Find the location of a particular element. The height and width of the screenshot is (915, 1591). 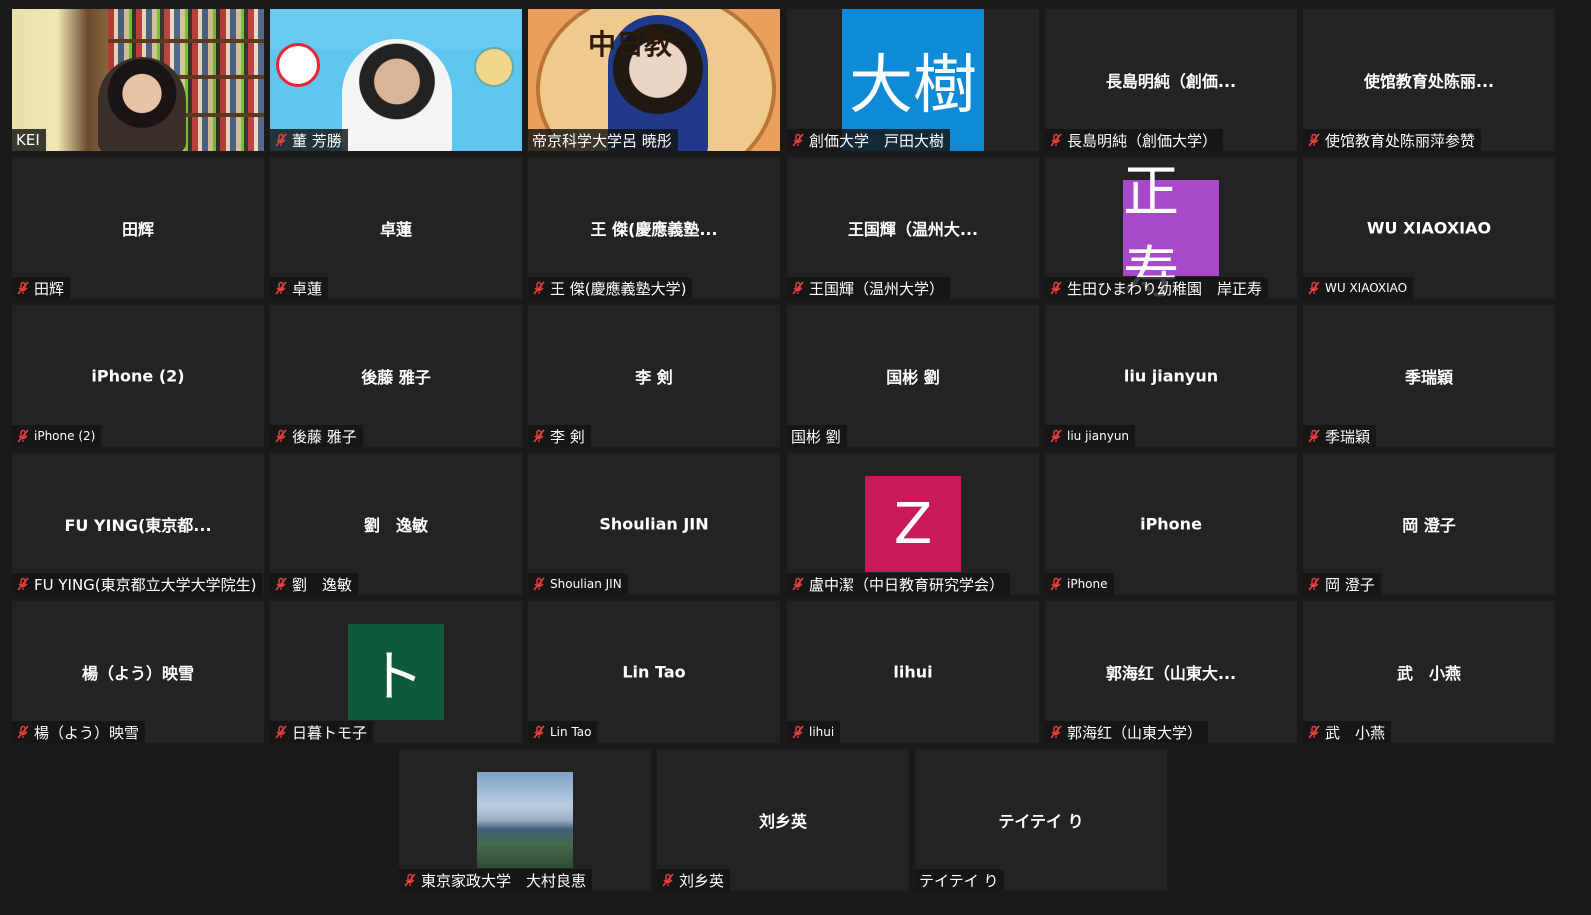

participant-avatar: Z is located at coordinates (913, 524).